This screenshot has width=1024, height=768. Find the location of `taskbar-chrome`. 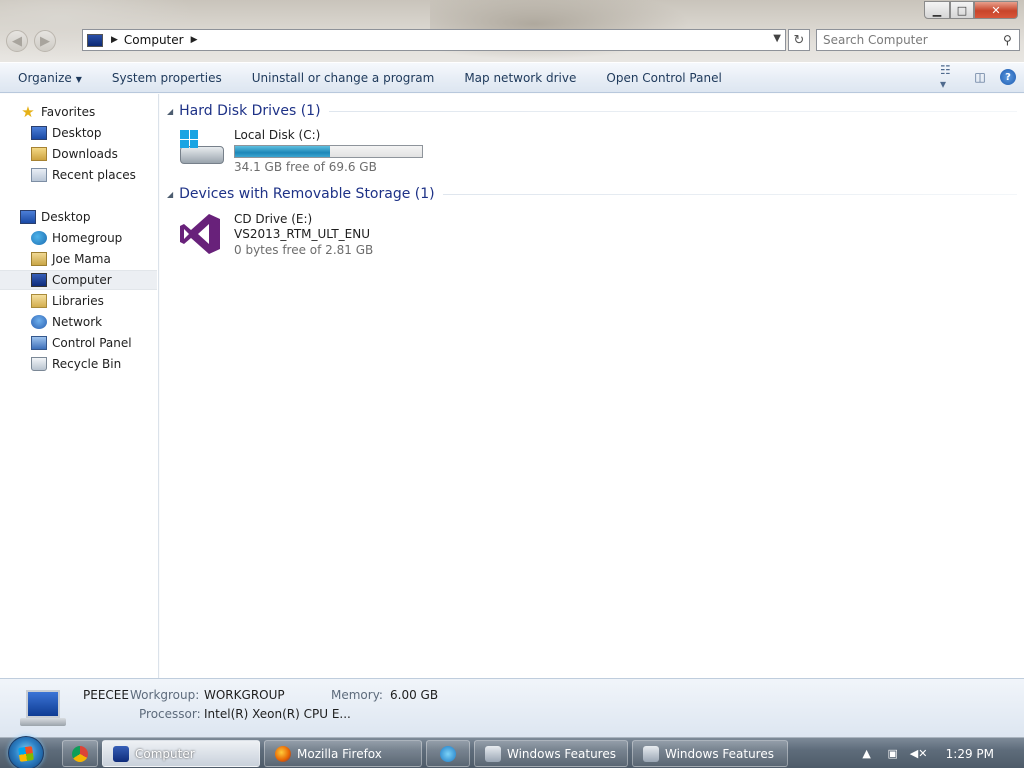

taskbar-chrome is located at coordinates (80, 753).